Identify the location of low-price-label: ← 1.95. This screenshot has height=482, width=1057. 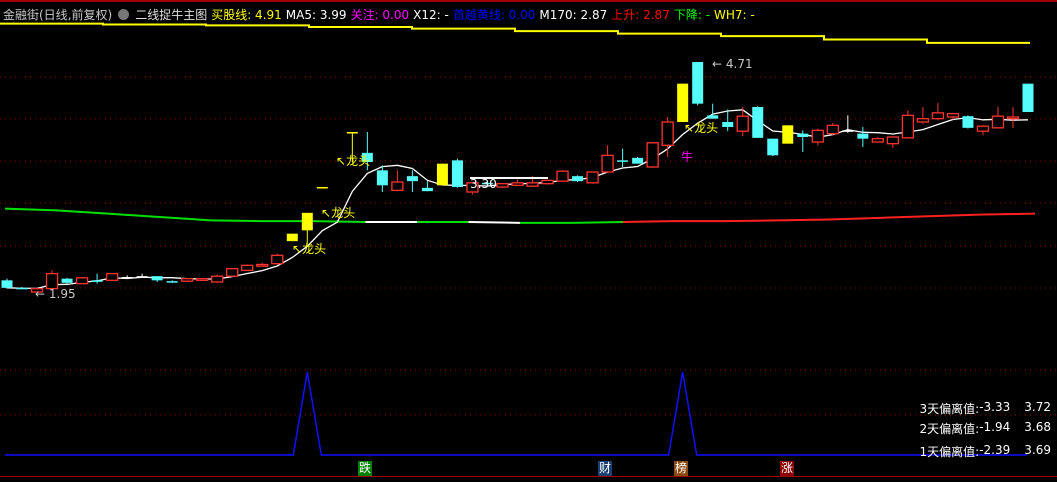
(55, 294).